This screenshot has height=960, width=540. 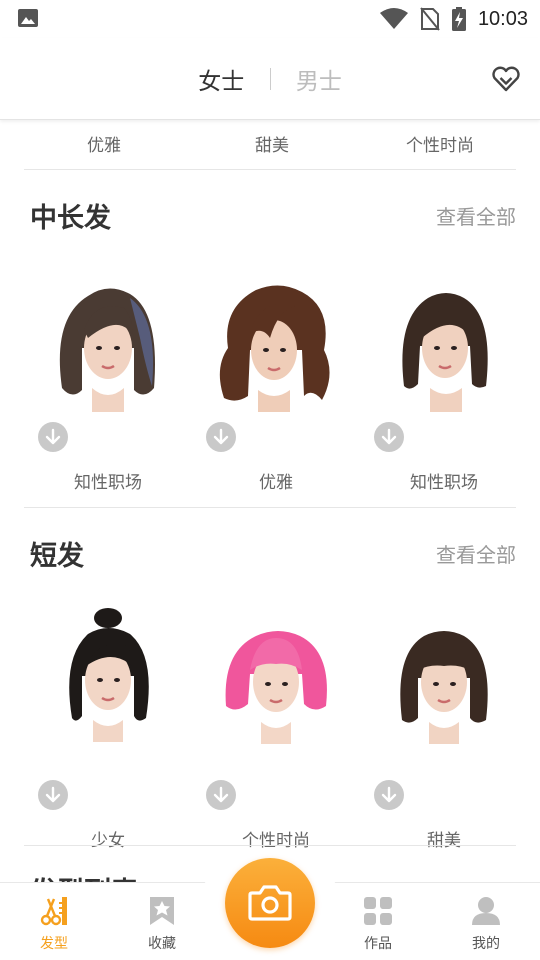 What do you see at coordinates (486, 944) in the screenshot?
I see `nav-label: 我的` at bounding box center [486, 944].